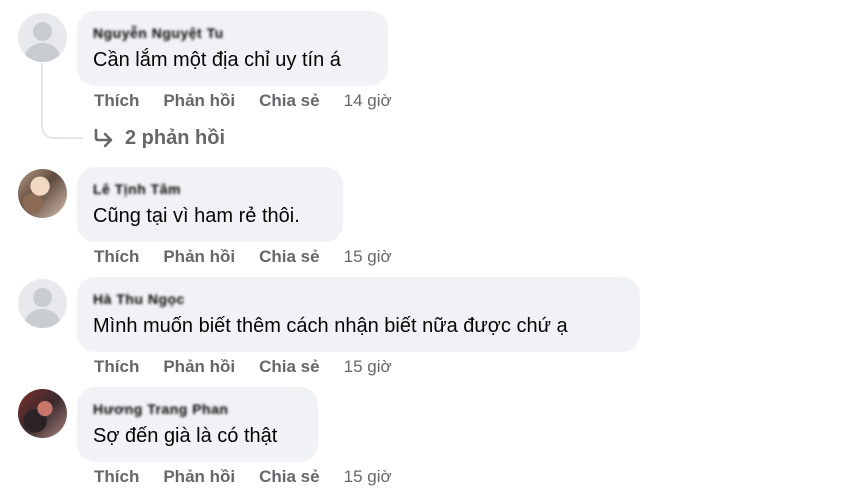  I want to click on comment-text: Sợ đến già là có thật, so click(185, 436).